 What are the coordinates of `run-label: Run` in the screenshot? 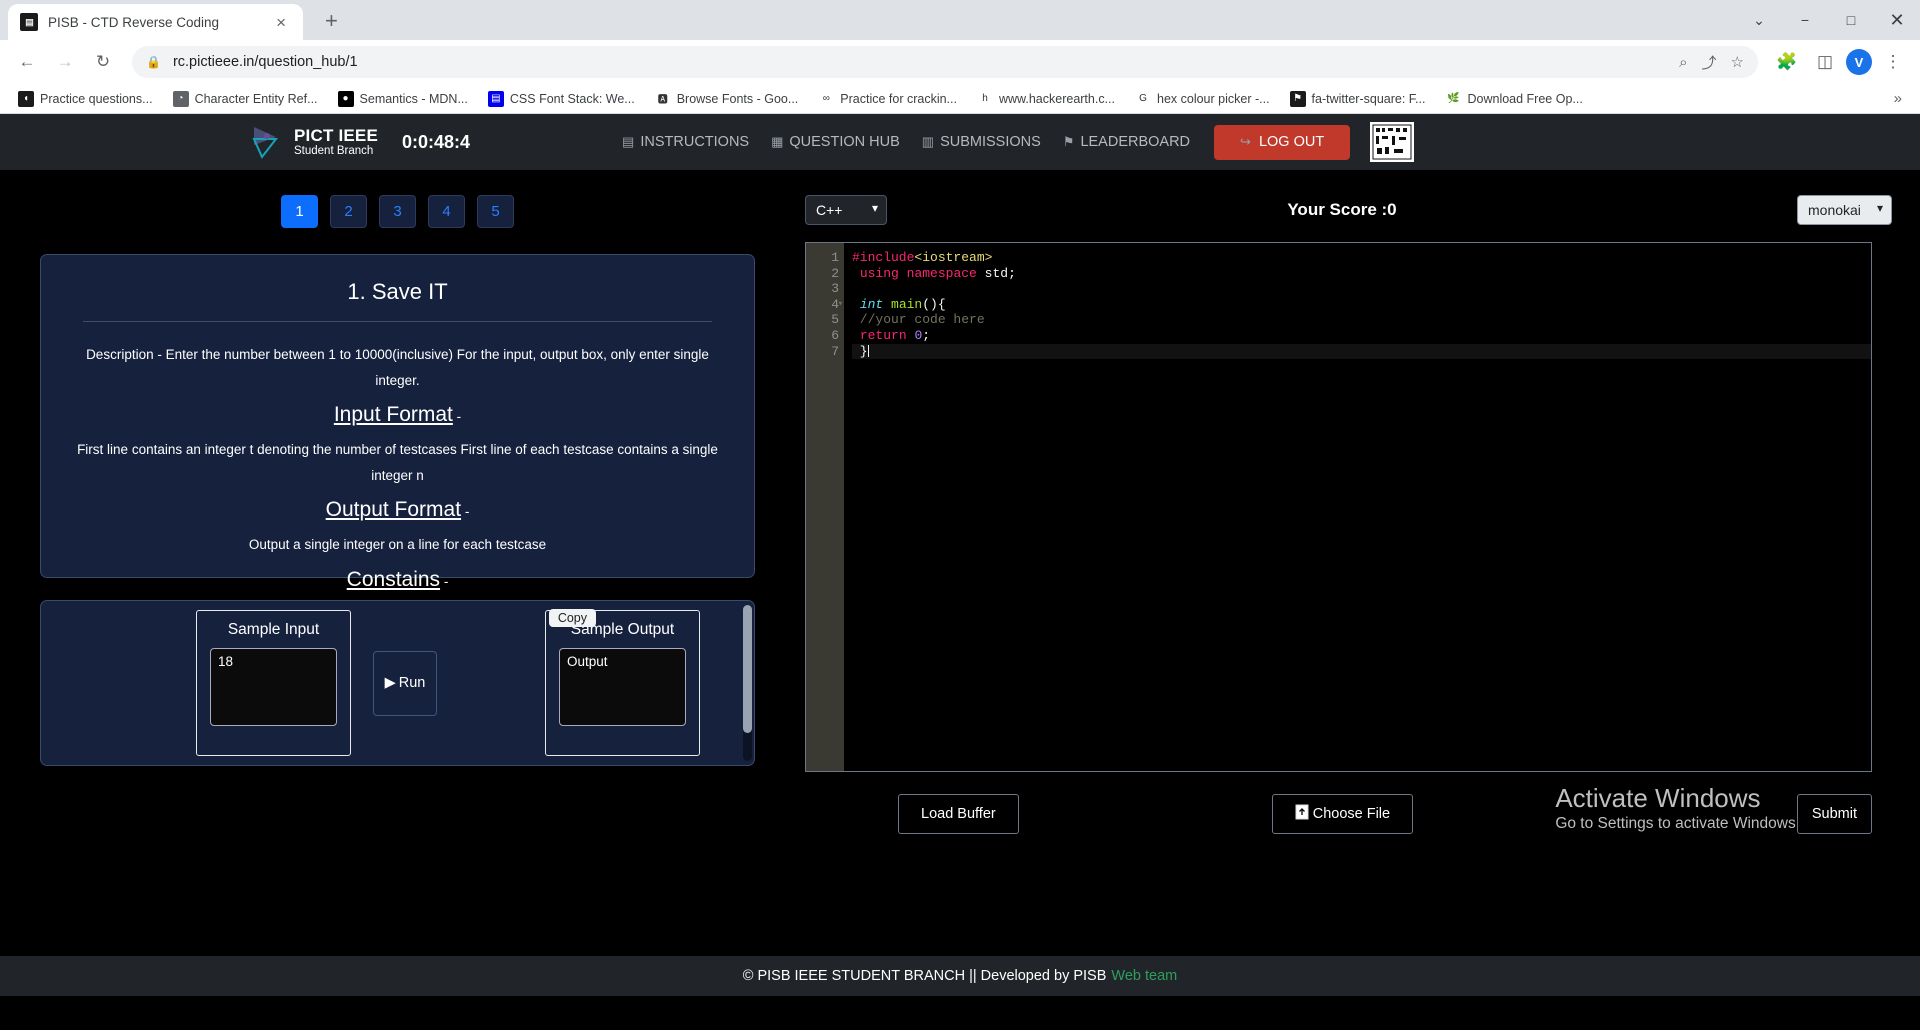 It's located at (412, 683).